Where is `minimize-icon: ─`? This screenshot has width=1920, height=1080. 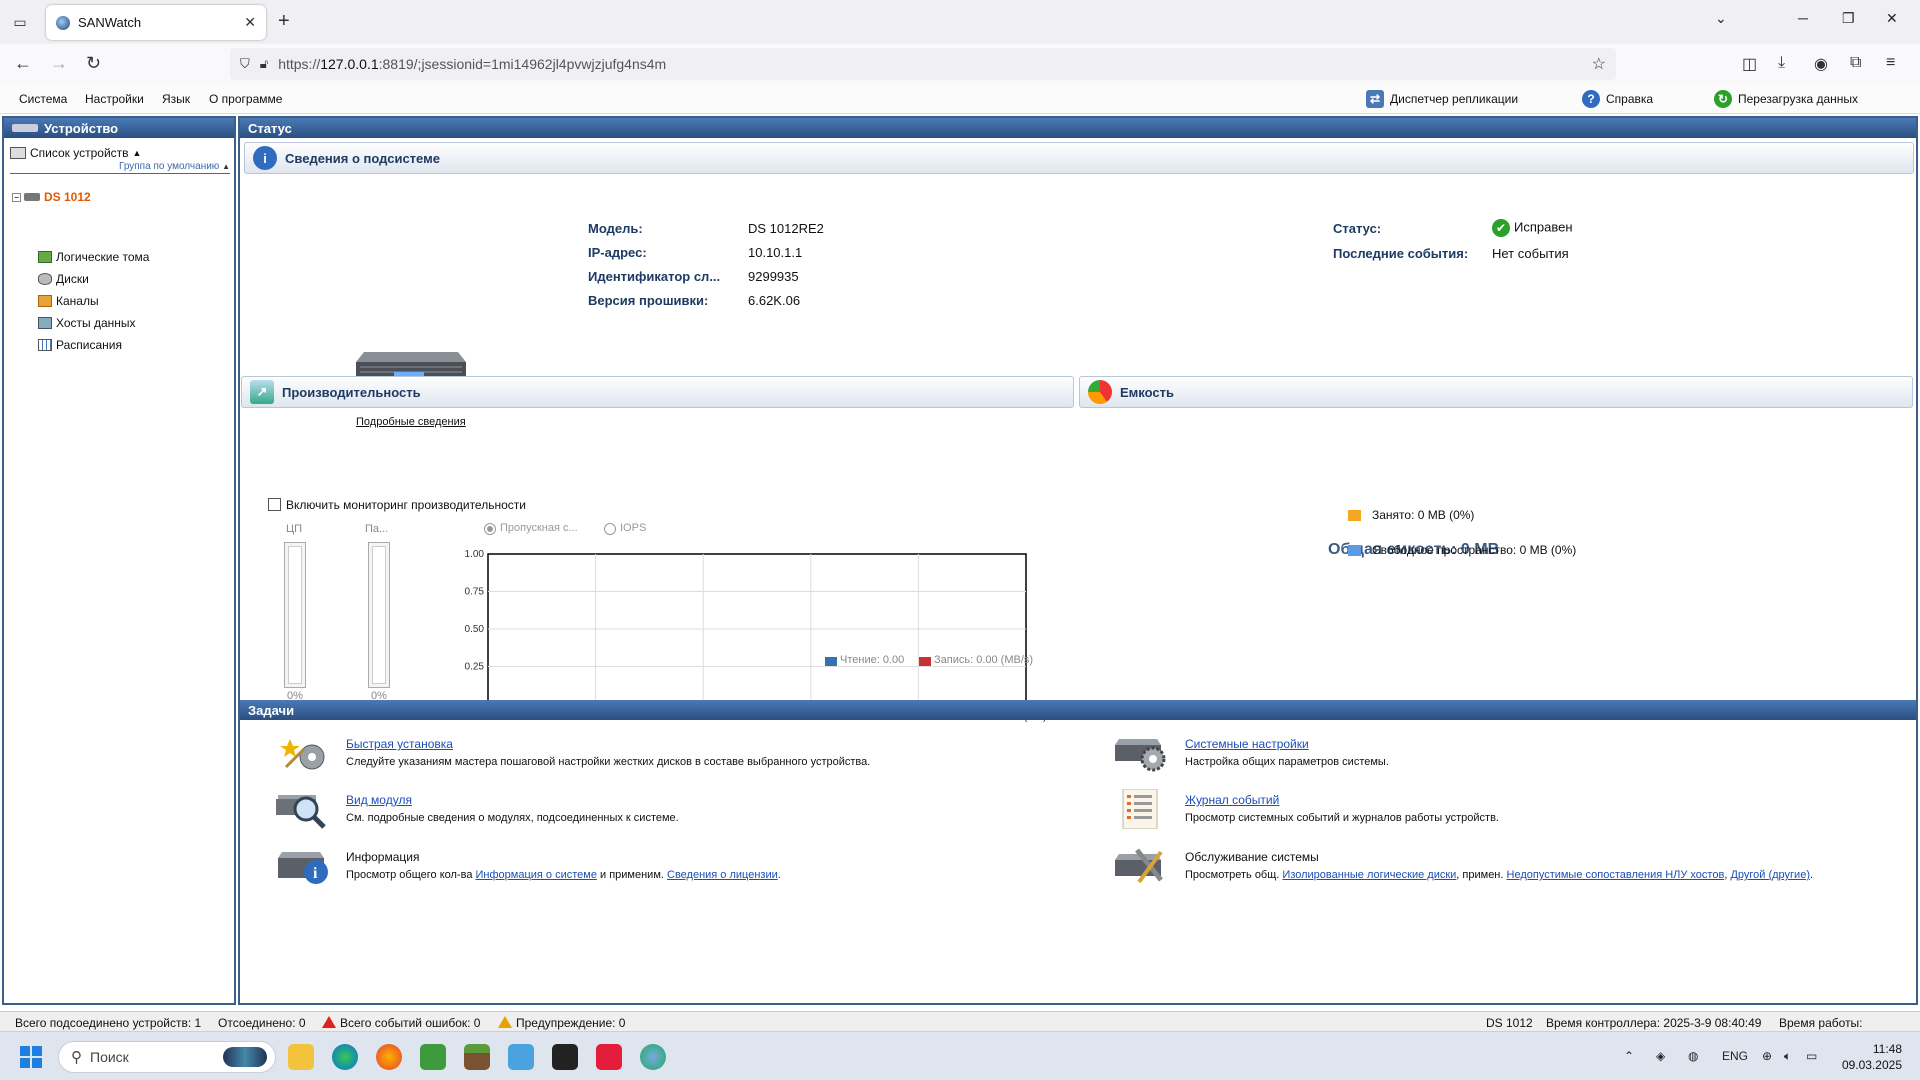 minimize-icon: ─ is located at coordinates (1803, 18).